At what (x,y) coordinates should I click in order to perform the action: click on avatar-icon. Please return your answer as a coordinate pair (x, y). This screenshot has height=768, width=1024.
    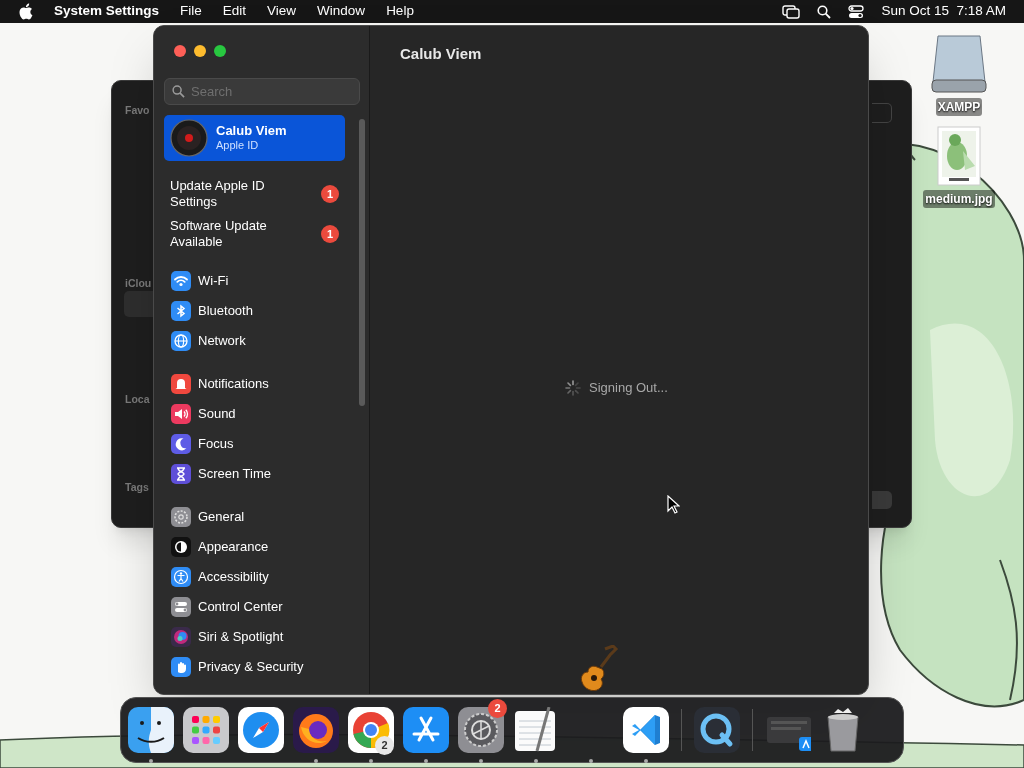
    Looking at the image, I should click on (189, 138).